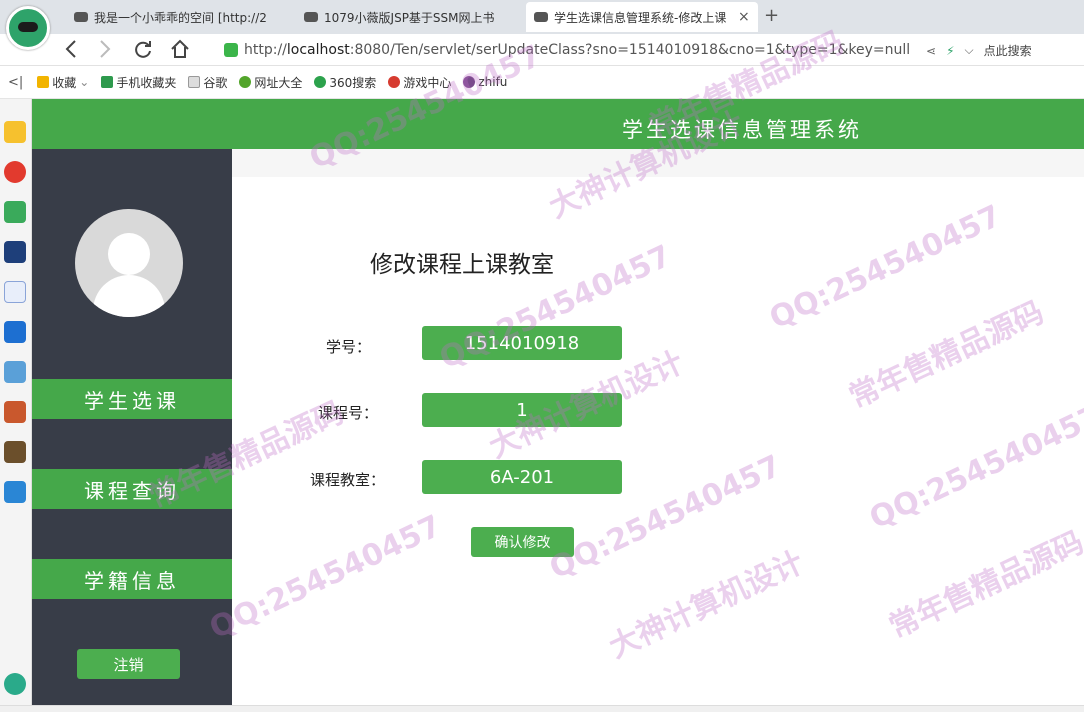  Describe the element at coordinates (15, 82) in the screenshot. I see `sidebar-toggle-icon: <|` at that location.